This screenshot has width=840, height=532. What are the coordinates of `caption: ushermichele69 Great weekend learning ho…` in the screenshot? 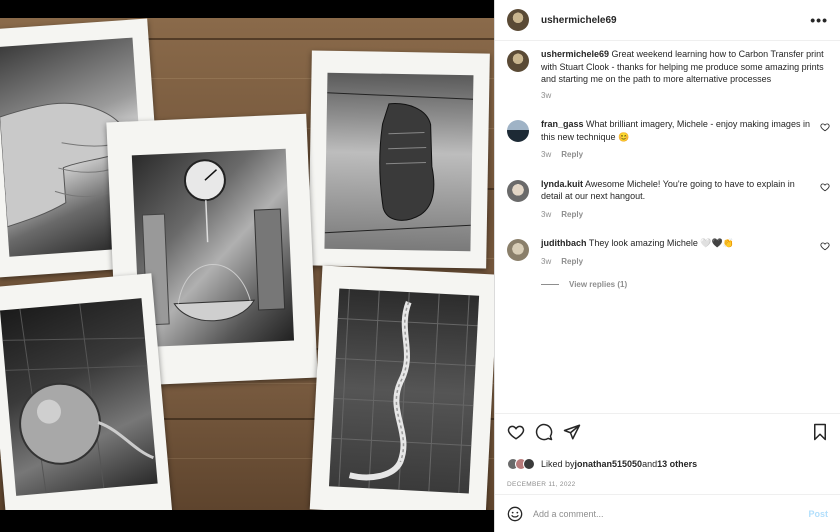 It's located at (668, 75).